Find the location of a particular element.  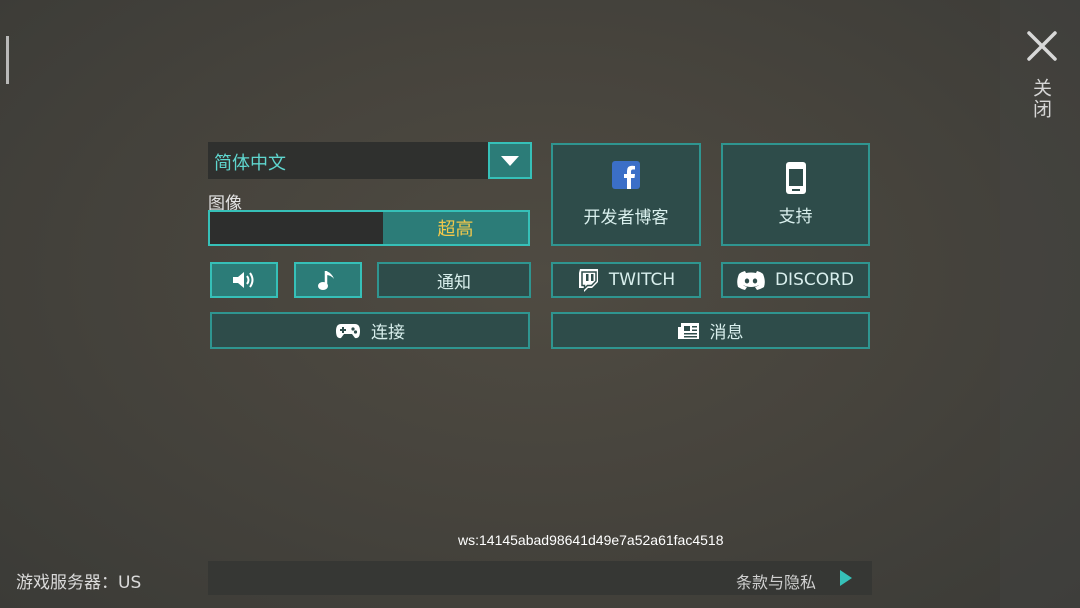

support-button: 支持 is located at coordinates (795, 194).